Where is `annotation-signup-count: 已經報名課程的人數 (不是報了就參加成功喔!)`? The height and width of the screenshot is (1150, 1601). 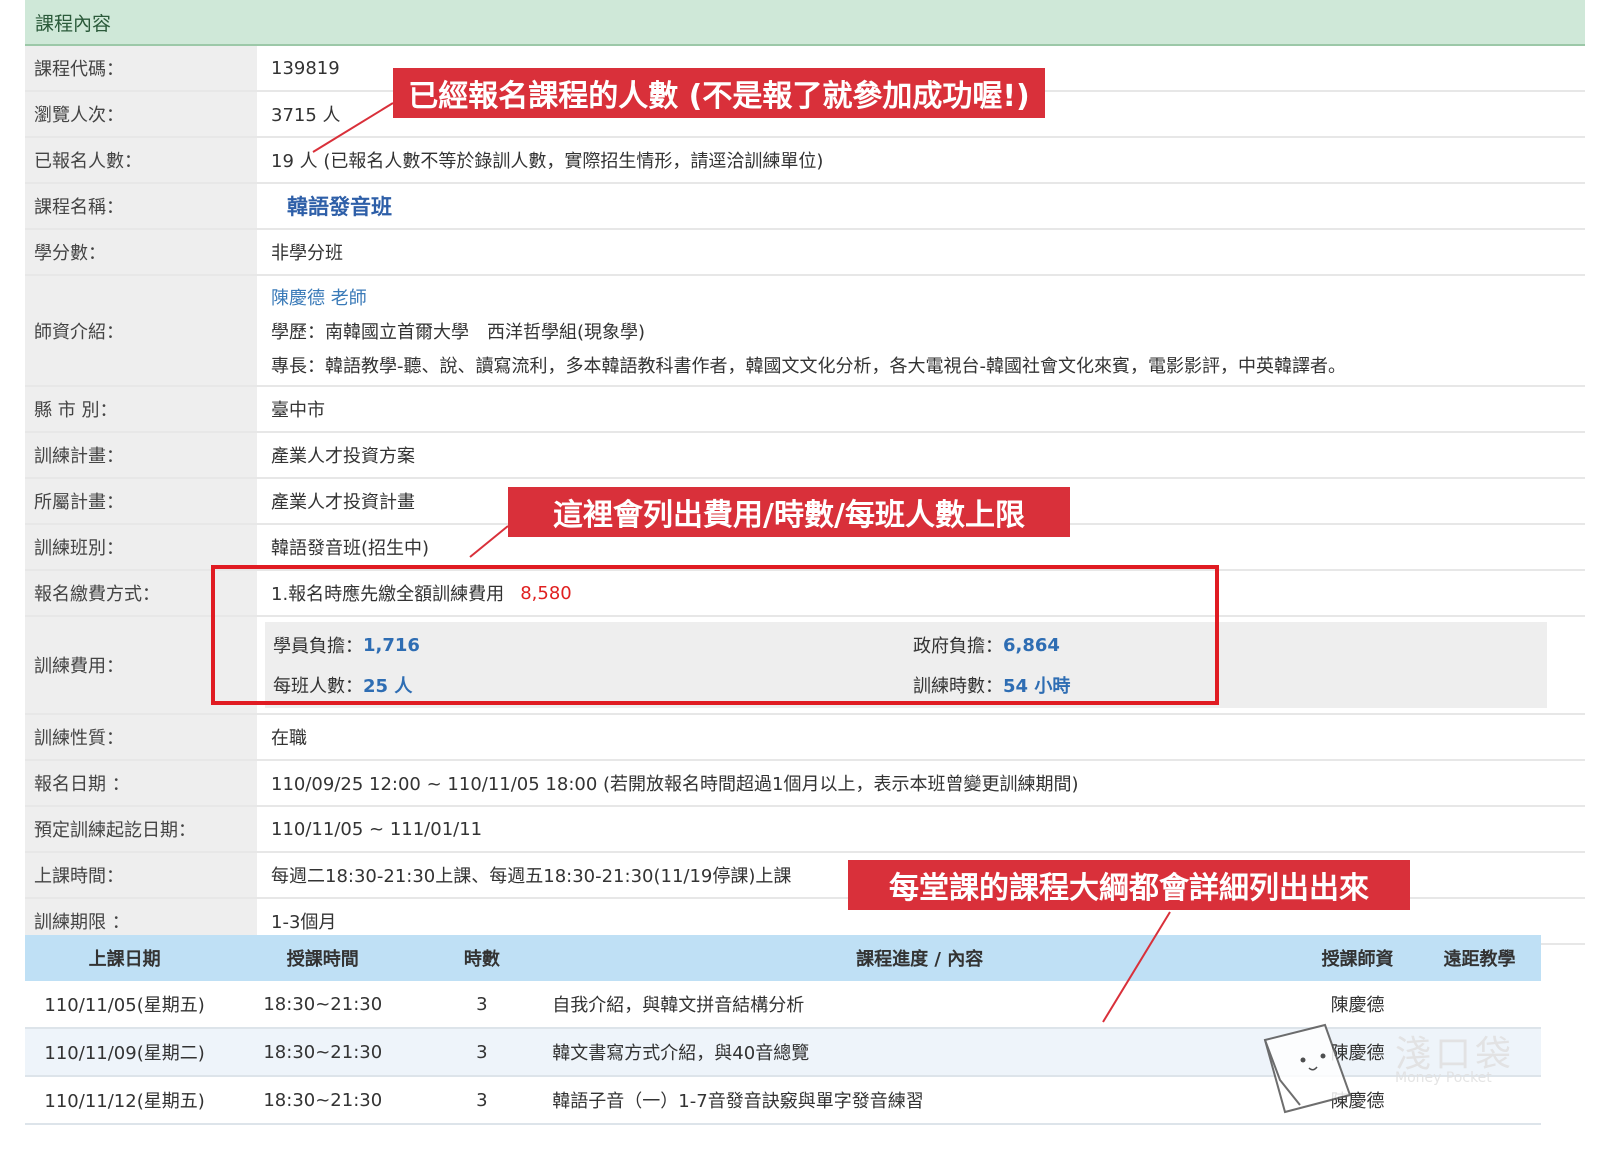
annotation-signup-count: 已經報名課程的人數 (不是報了就參加成功喔!) is located at coordinates (719, 93).